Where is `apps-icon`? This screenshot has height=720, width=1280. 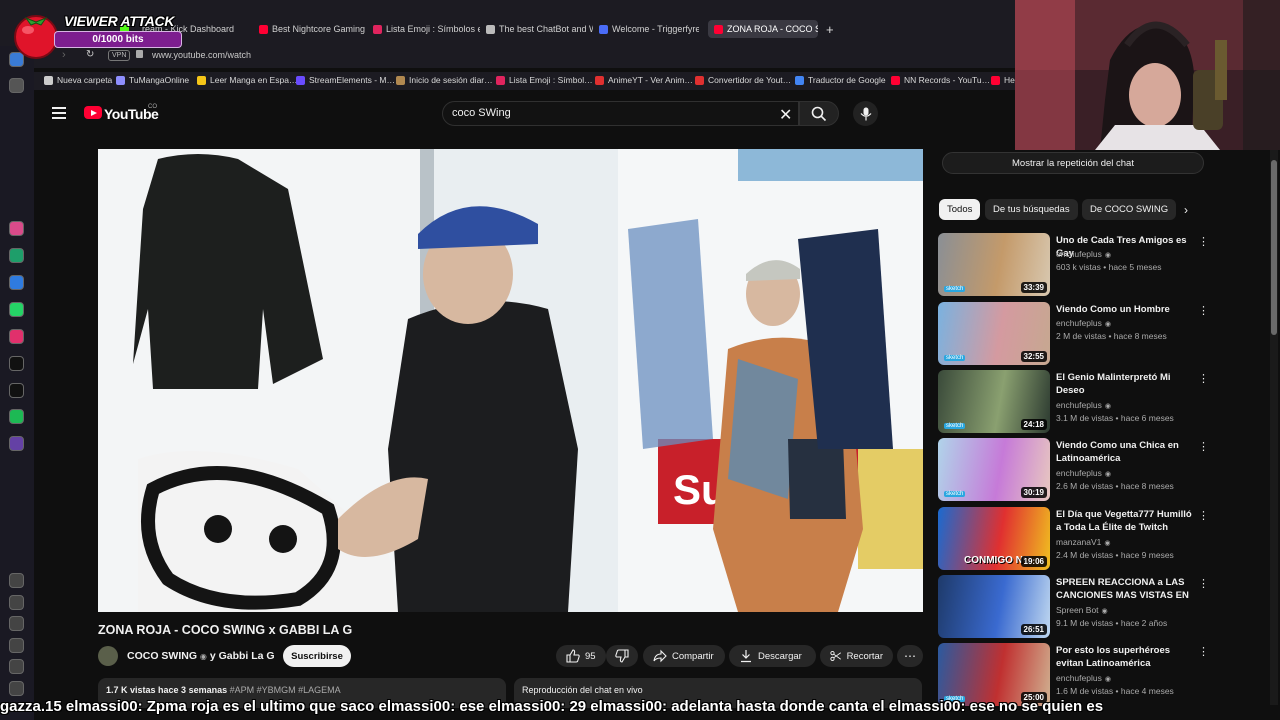
apps-icon is located at coordinates (16, 580).